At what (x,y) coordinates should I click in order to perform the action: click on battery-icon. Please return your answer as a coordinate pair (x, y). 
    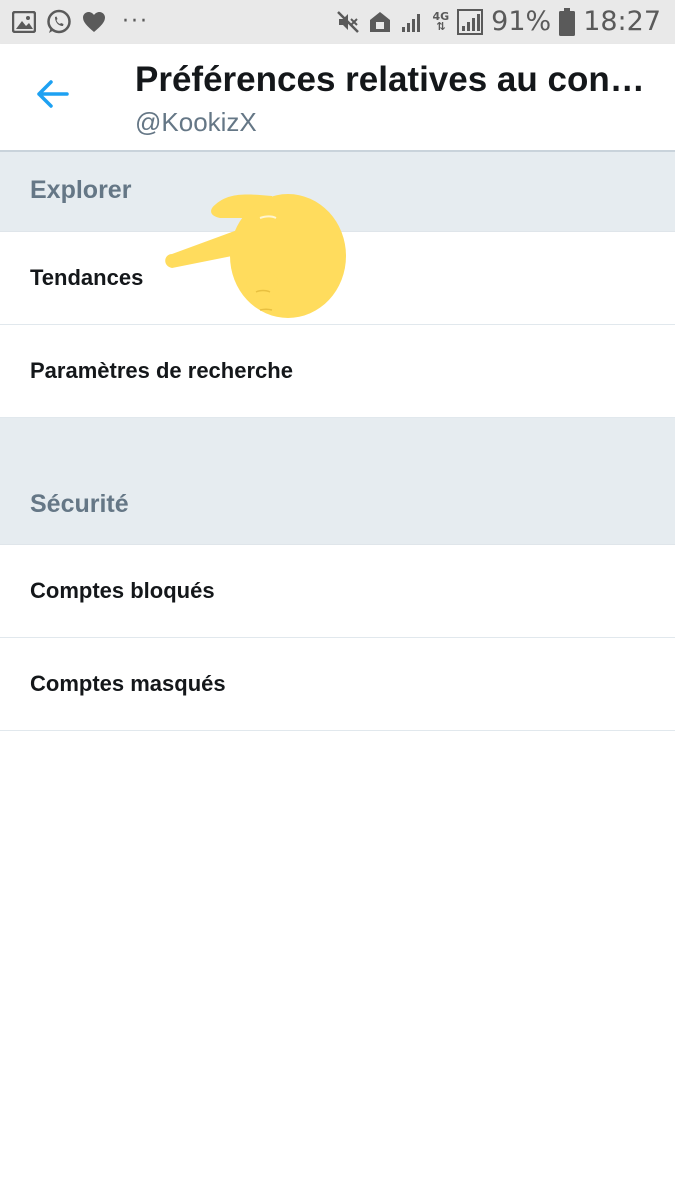
    Looking at the image, I should click on (567, 22).